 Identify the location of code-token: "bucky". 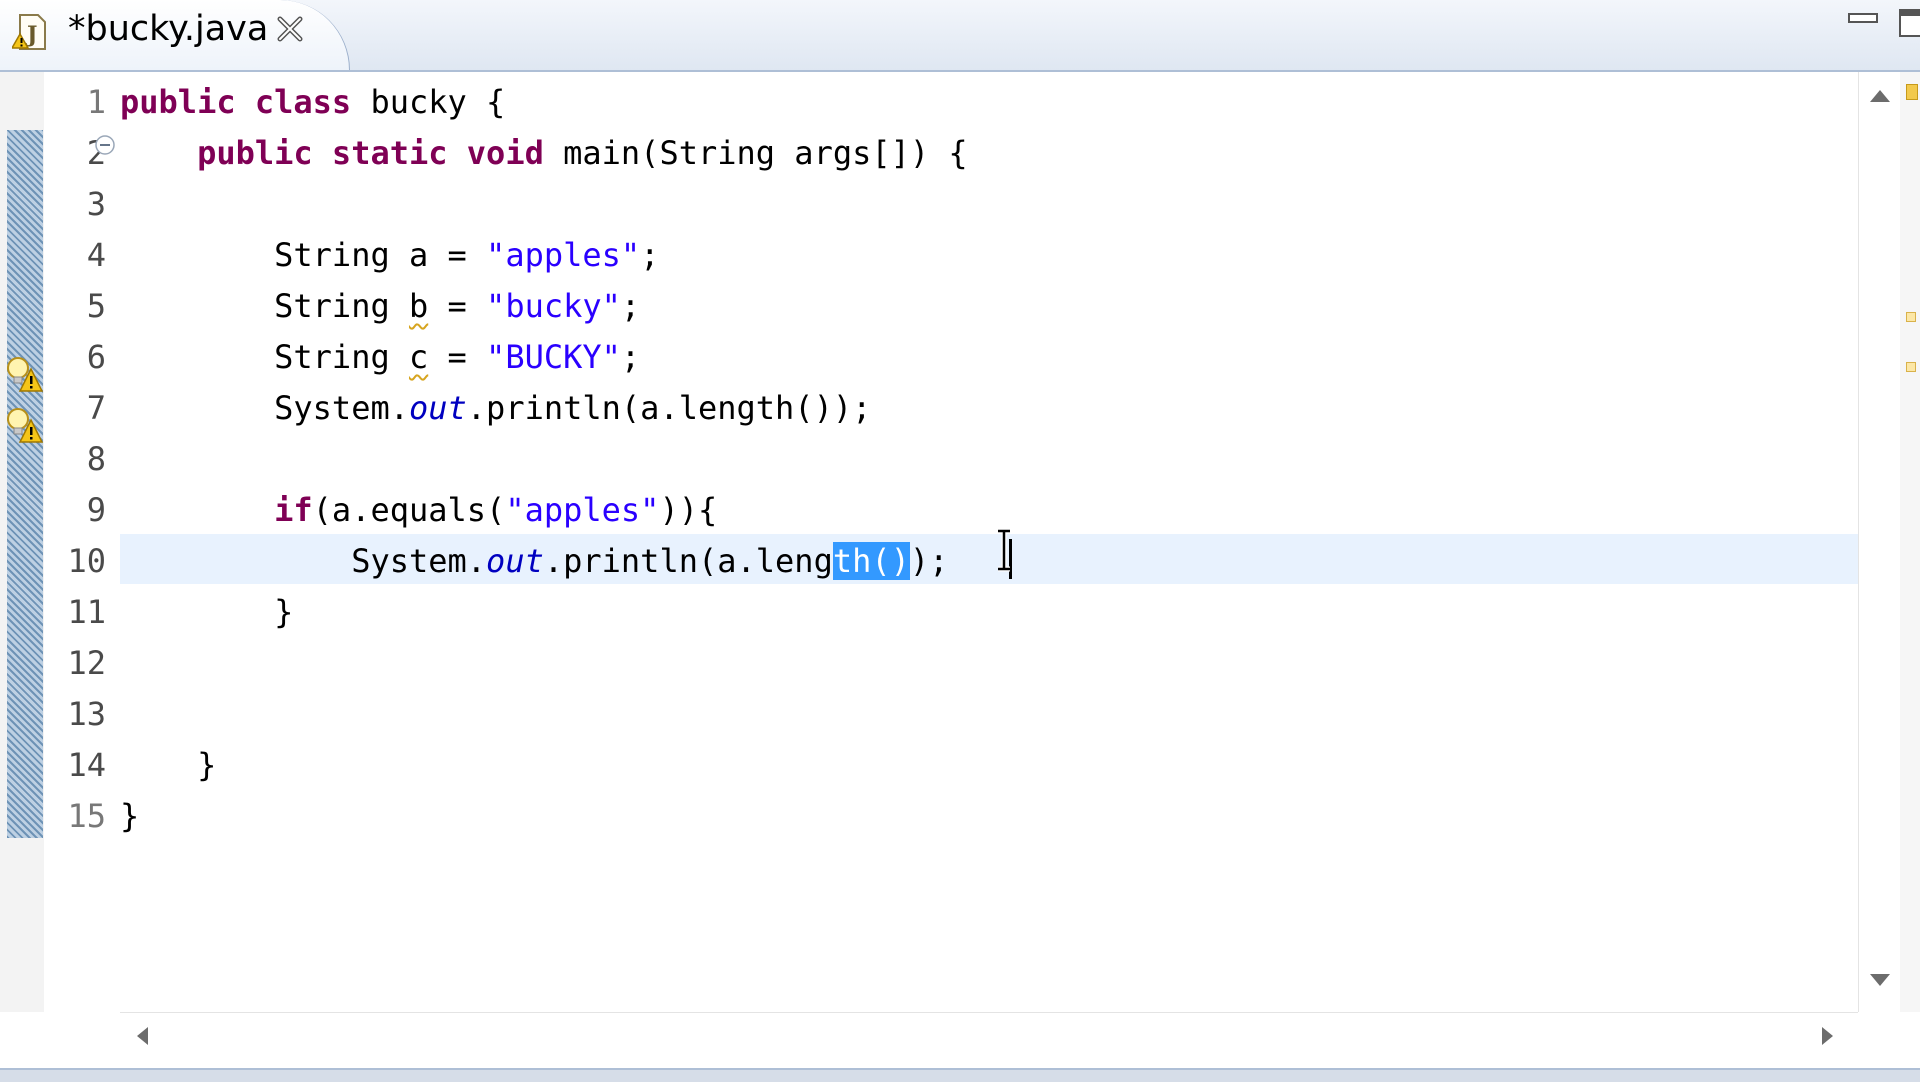
(553, 306).